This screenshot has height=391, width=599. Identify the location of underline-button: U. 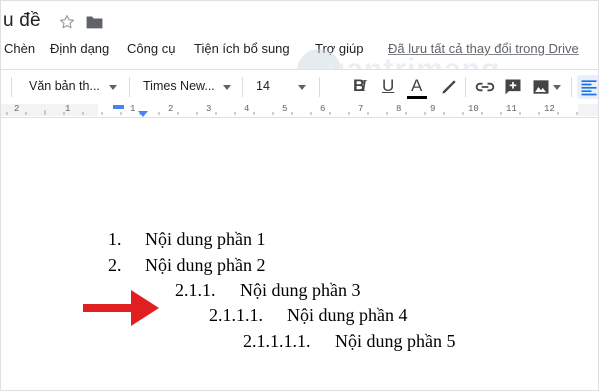
(388, 86).